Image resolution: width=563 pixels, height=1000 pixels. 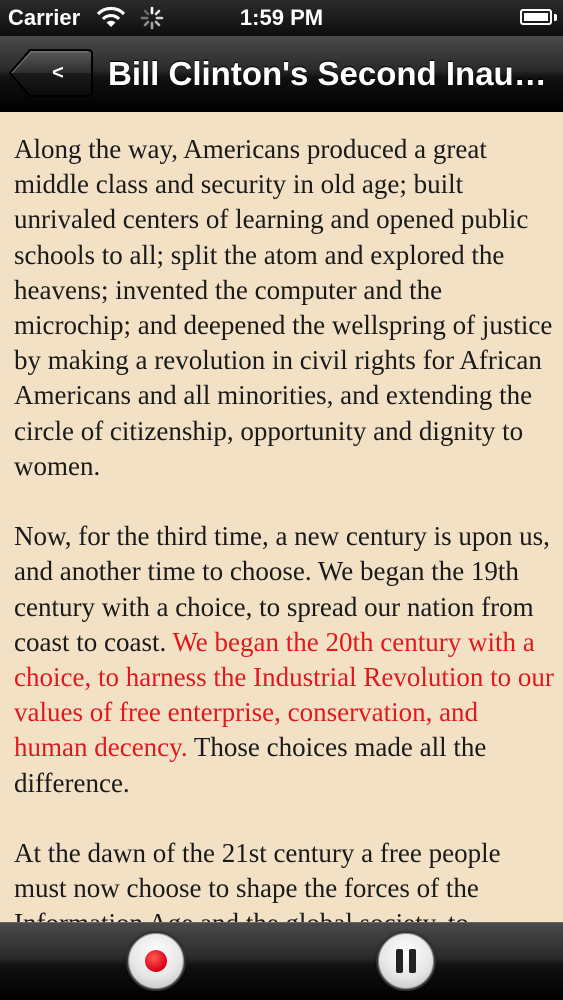 What do you see at coordinates (281, 961) in the screenshot?
I see `bottom-toolbar` at bounding box center [281, 961].